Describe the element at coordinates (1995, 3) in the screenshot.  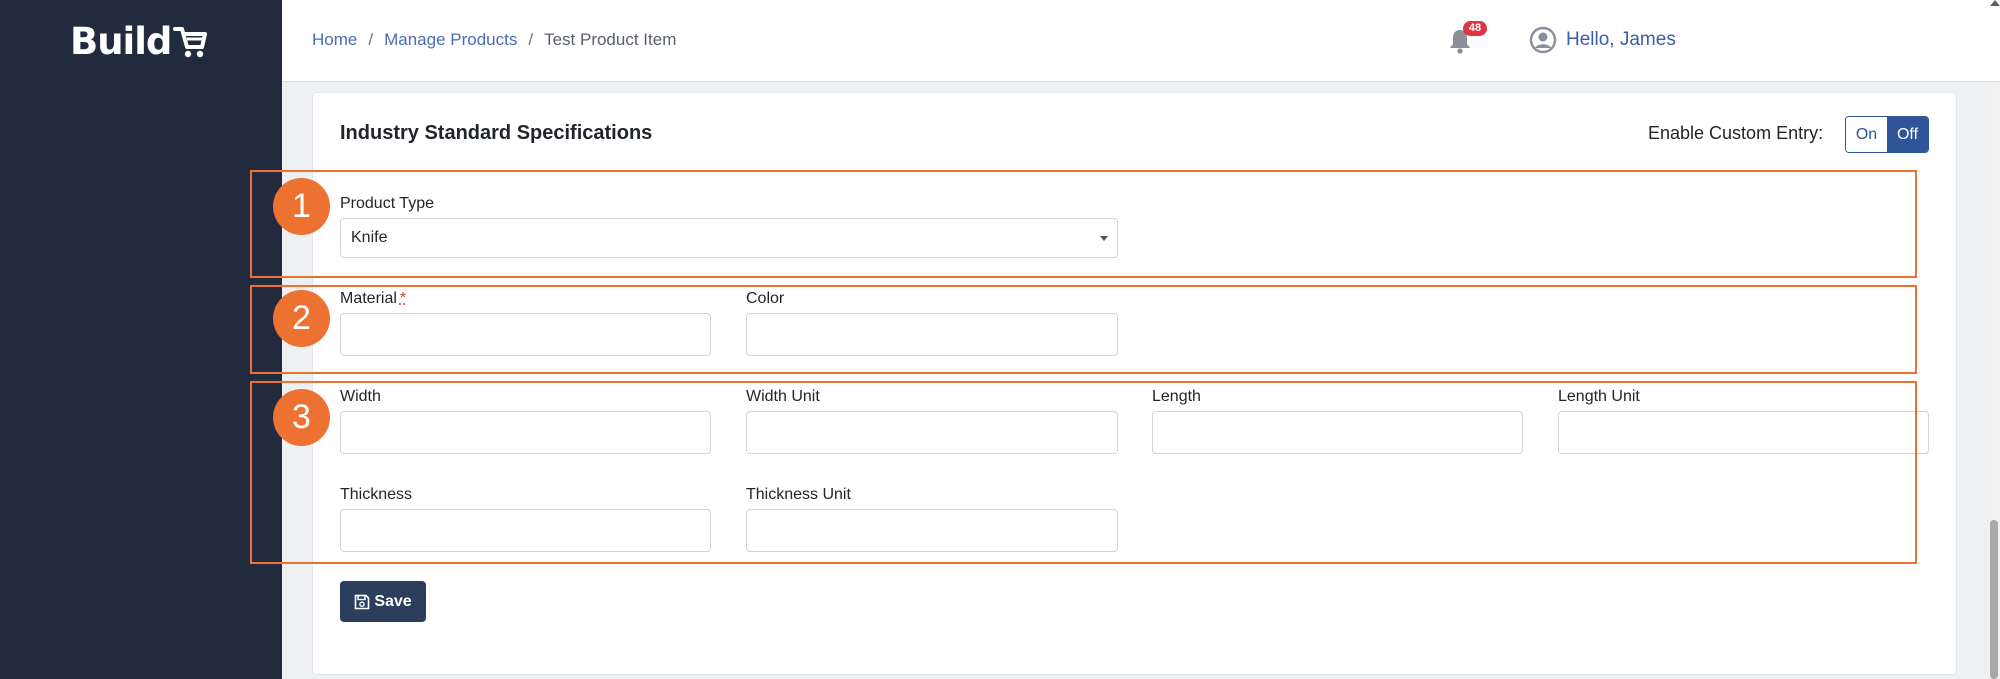
I see `scroll-up-arrow-icon` at that location.